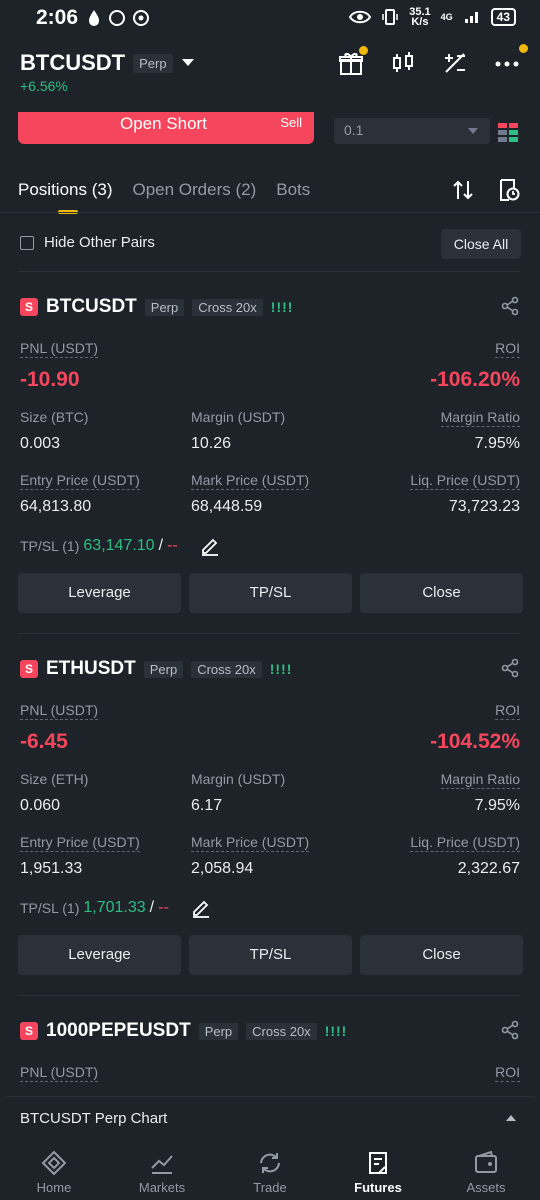 The height and width of the screenshot is (1200, 540). Describe the element at coordinates (511, 60) in the screenshot. I see `more-button` at that location.